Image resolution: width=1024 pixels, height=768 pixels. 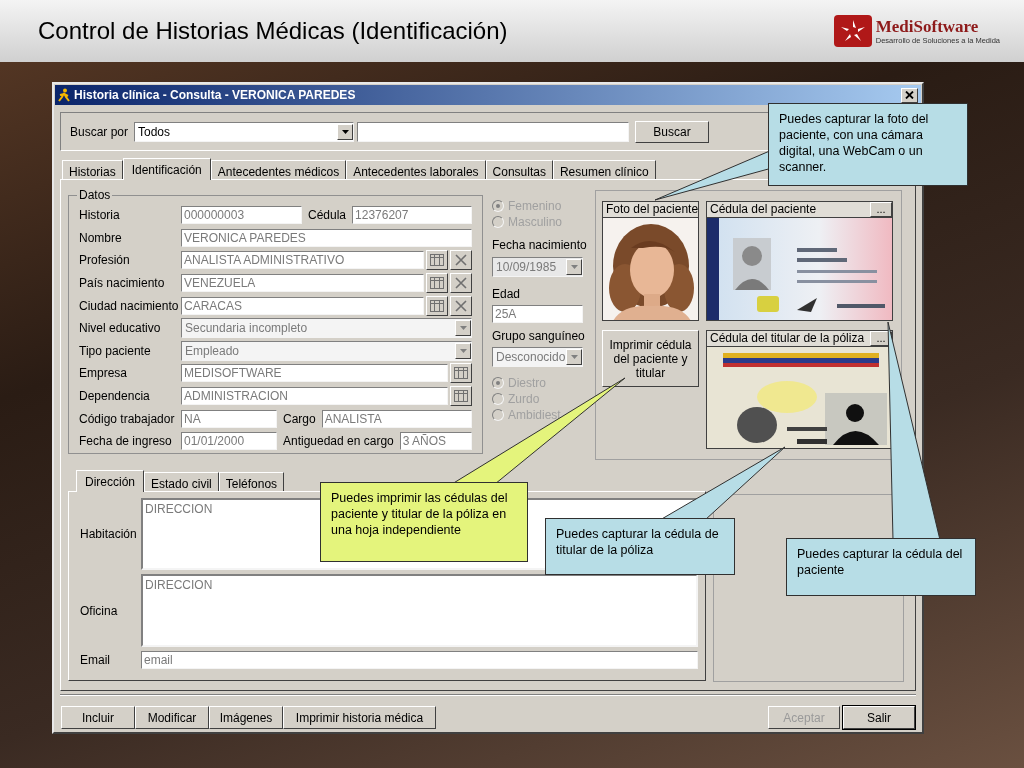 I want to click on field-label: Antiguedad en cargo, so click(x=338, y=442).